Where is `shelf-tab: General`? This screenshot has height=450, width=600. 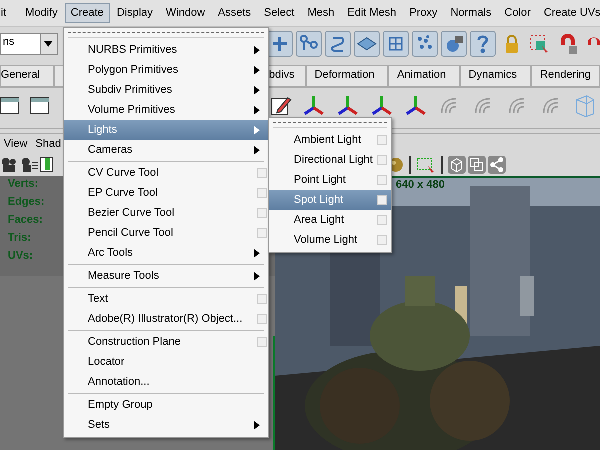
shelf-tab: General is located at coordinates (27, 76).